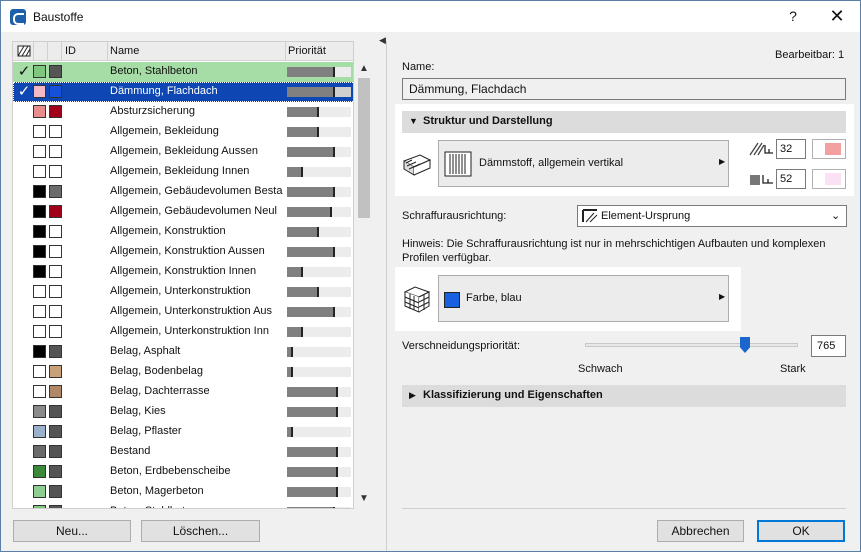  Describe the element at coordinates (458, 164) in the screenshot. I see `vertical-insulation-icon` at that location.